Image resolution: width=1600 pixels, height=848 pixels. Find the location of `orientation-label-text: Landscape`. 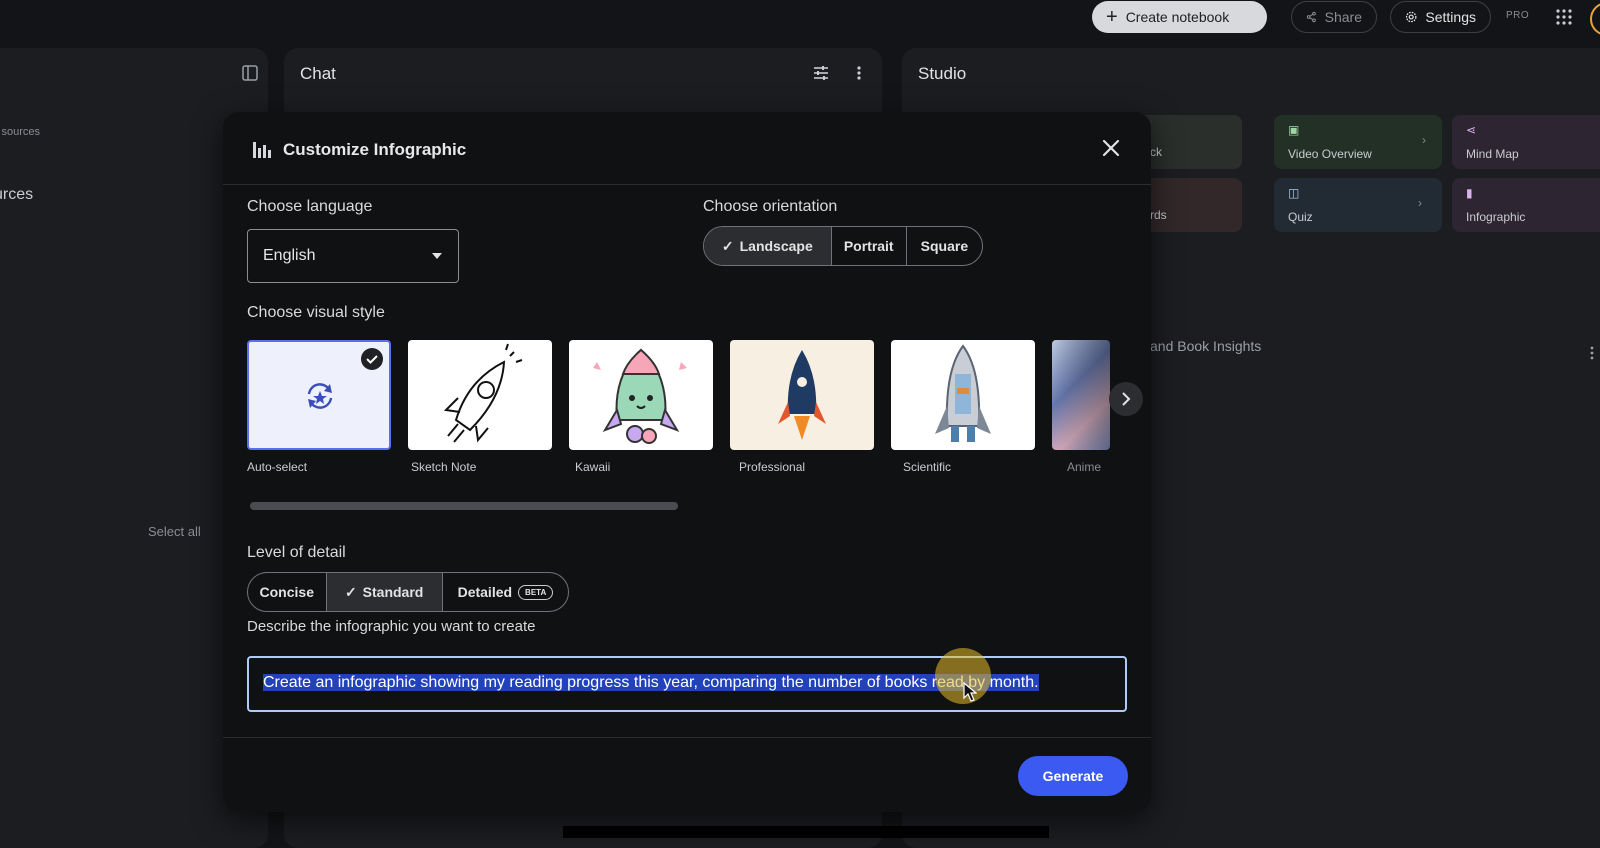

orientation-label-text: Landscape is located at coordinates (776, 246).